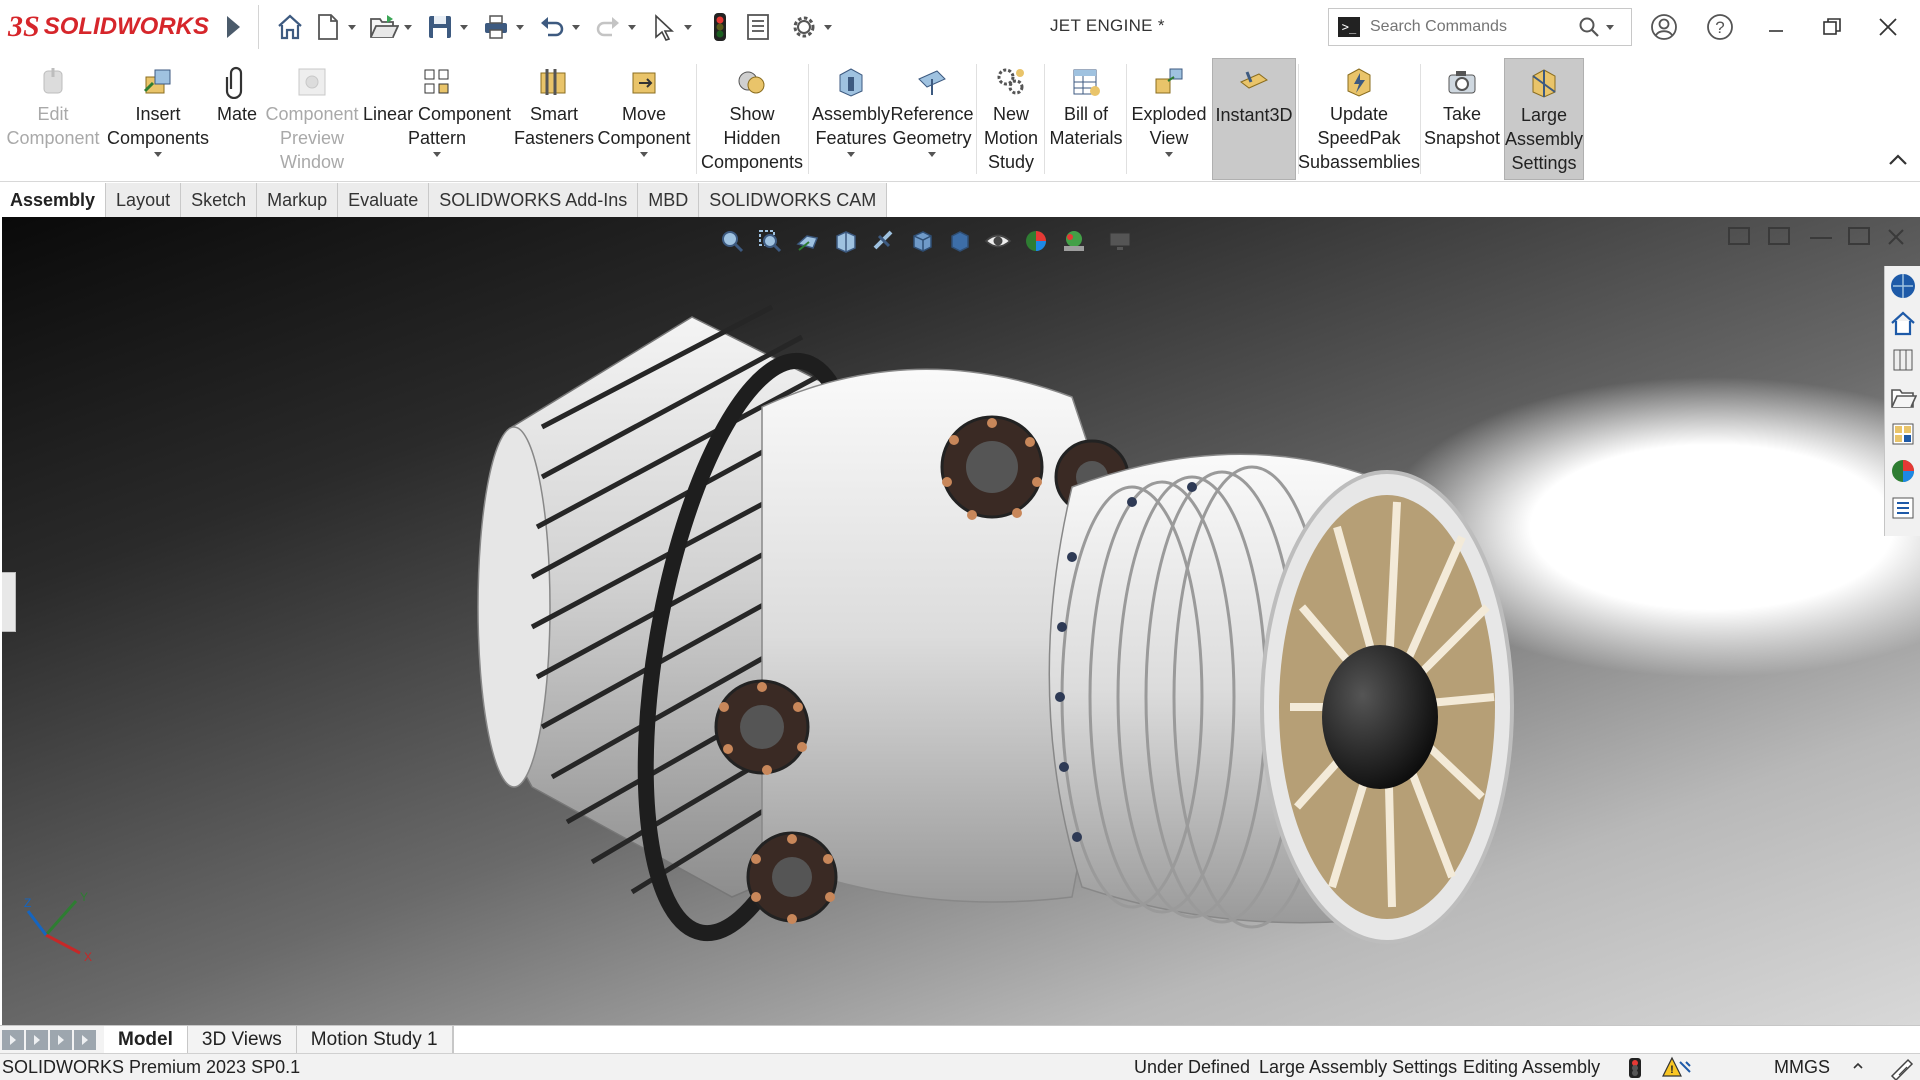 This screenshot has height=1080, width=1920. I want to click on viewport-split-icon, so click(1779, 236).